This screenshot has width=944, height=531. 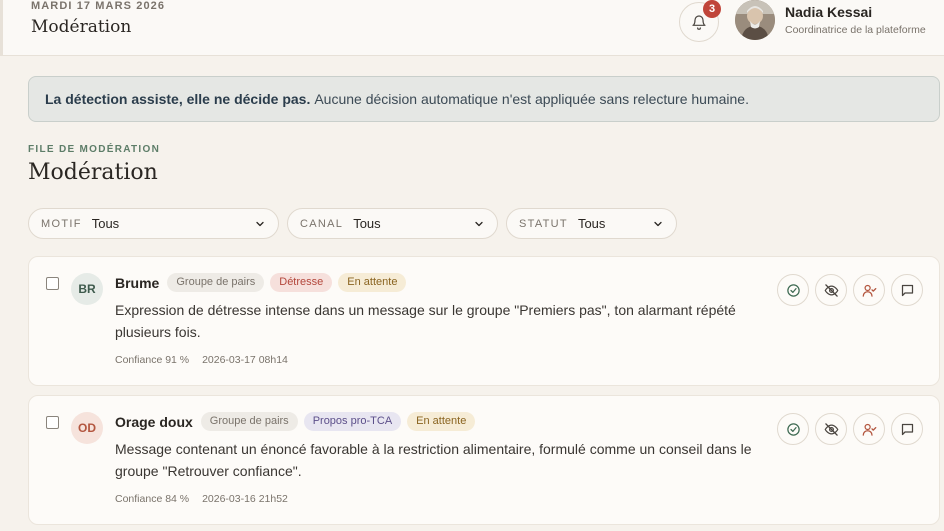 I want to click on author-pseudonym: Brume, so click(x=137, y=282).